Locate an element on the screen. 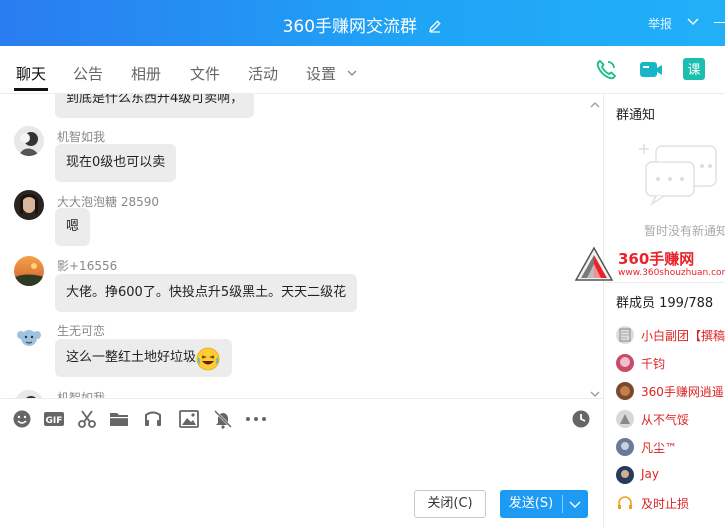 The width and height of the screenshot is (725, 527). music-icon is located at coordinates (153, 419).